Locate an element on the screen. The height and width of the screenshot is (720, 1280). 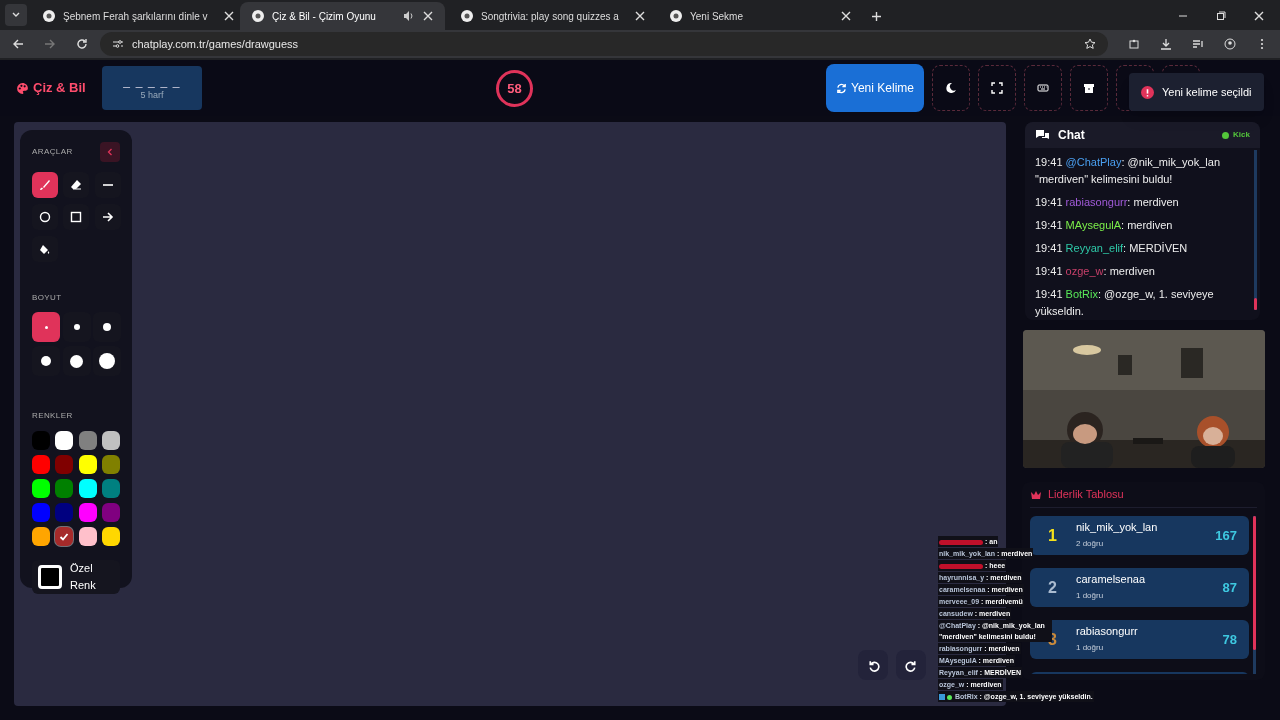
address-bar: chatplay.com.tr/games/drawguess is located at coordinates (604, 44).